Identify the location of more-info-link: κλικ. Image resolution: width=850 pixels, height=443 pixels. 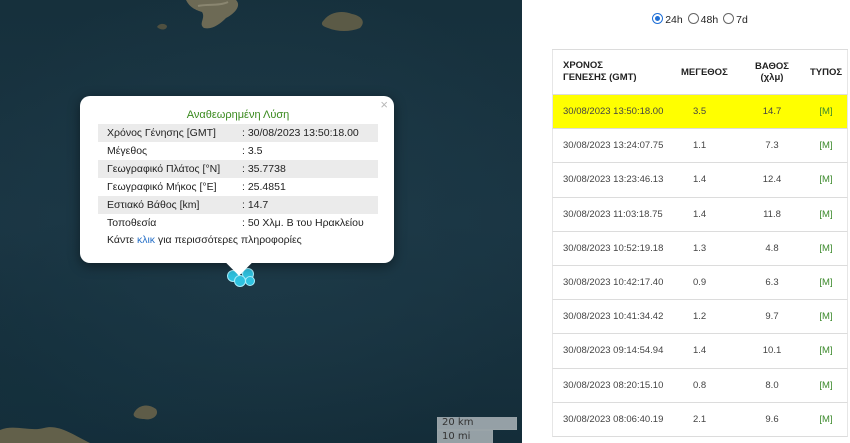
(146, 240).